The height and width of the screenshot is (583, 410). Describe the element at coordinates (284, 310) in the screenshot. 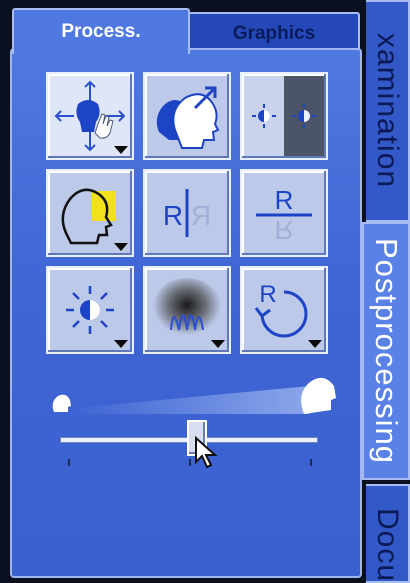

I see `rotate-tool-button: R` at that location.